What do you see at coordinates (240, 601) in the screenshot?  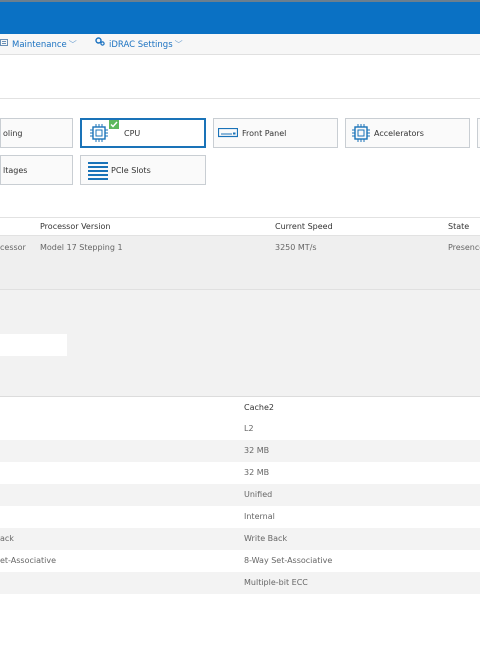 I see `table-row` at bounding box center [240, 601].